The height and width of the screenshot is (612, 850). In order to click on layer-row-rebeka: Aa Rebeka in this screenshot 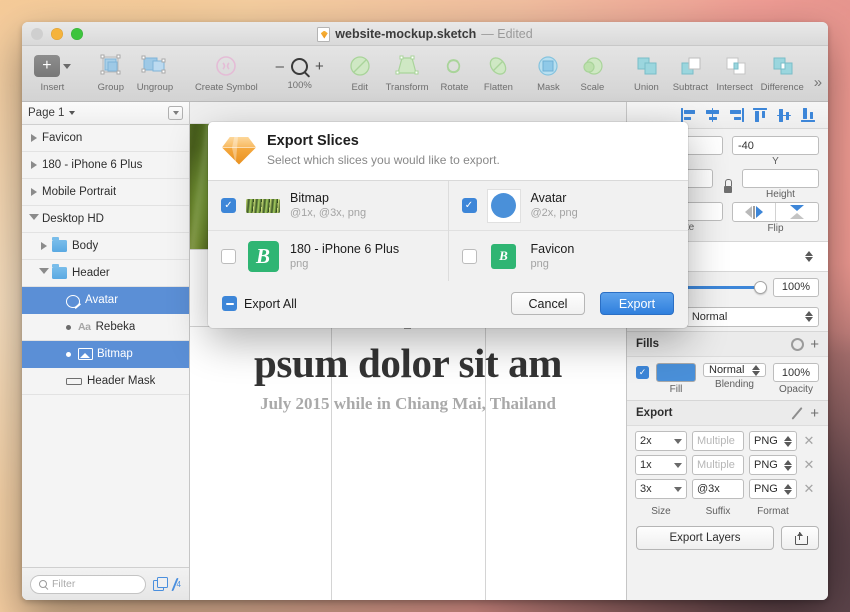, I will do `click(105, 327)`.